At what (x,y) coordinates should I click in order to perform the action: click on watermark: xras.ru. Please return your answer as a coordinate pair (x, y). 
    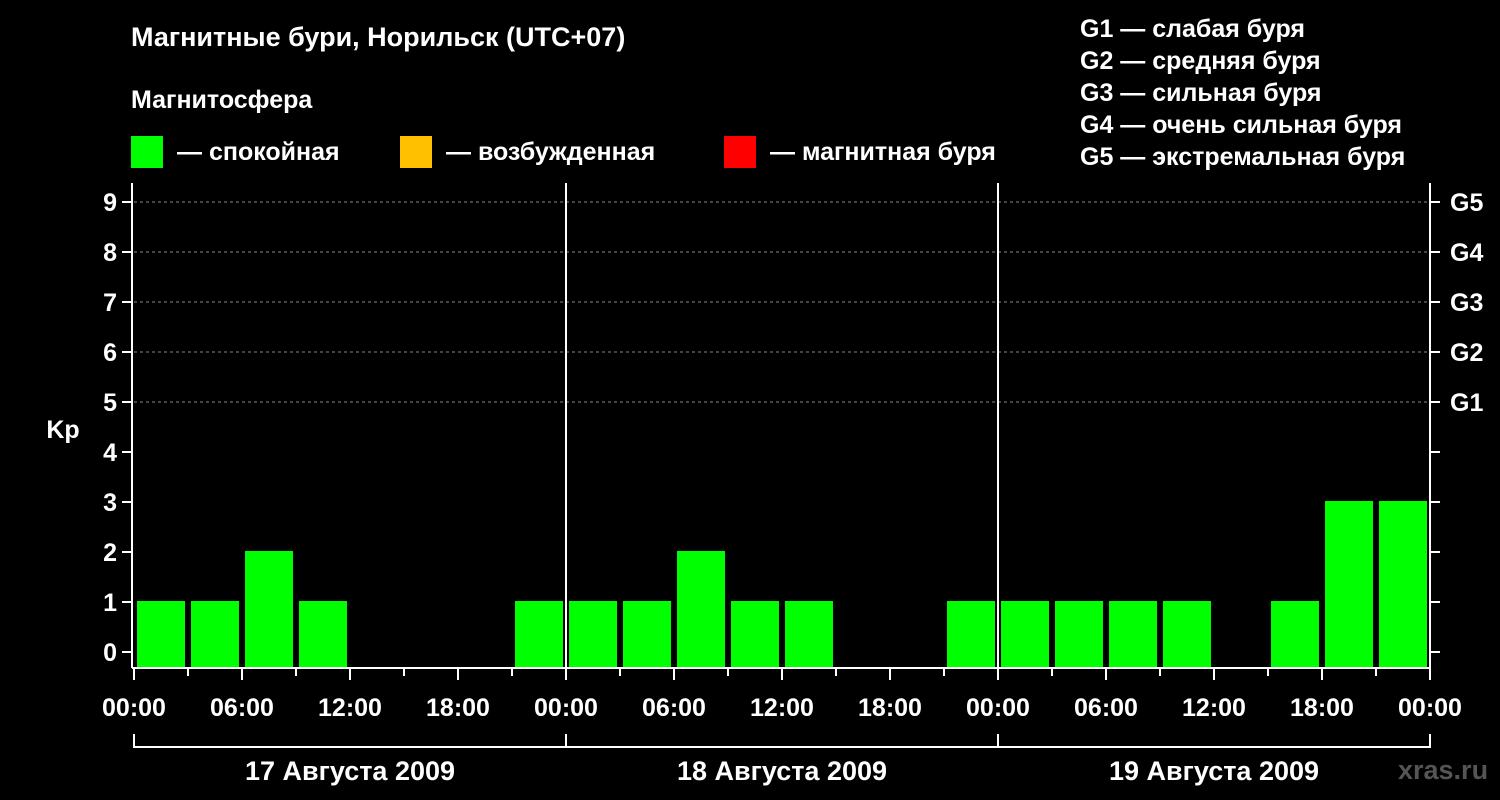
    Looking at the image, I should click on (1443, 770).